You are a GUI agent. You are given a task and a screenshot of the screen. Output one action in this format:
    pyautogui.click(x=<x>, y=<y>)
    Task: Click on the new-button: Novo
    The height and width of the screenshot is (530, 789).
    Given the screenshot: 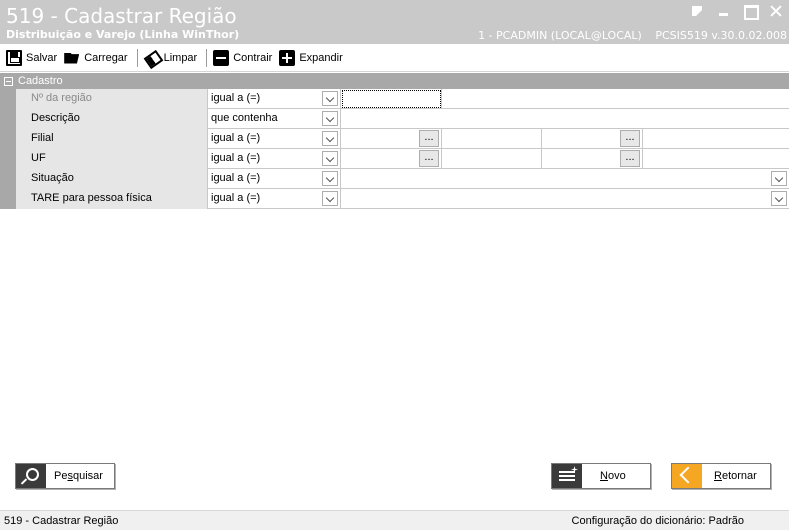 What is the action you would take?
    pyautogui.click(x=601, y=476)
    